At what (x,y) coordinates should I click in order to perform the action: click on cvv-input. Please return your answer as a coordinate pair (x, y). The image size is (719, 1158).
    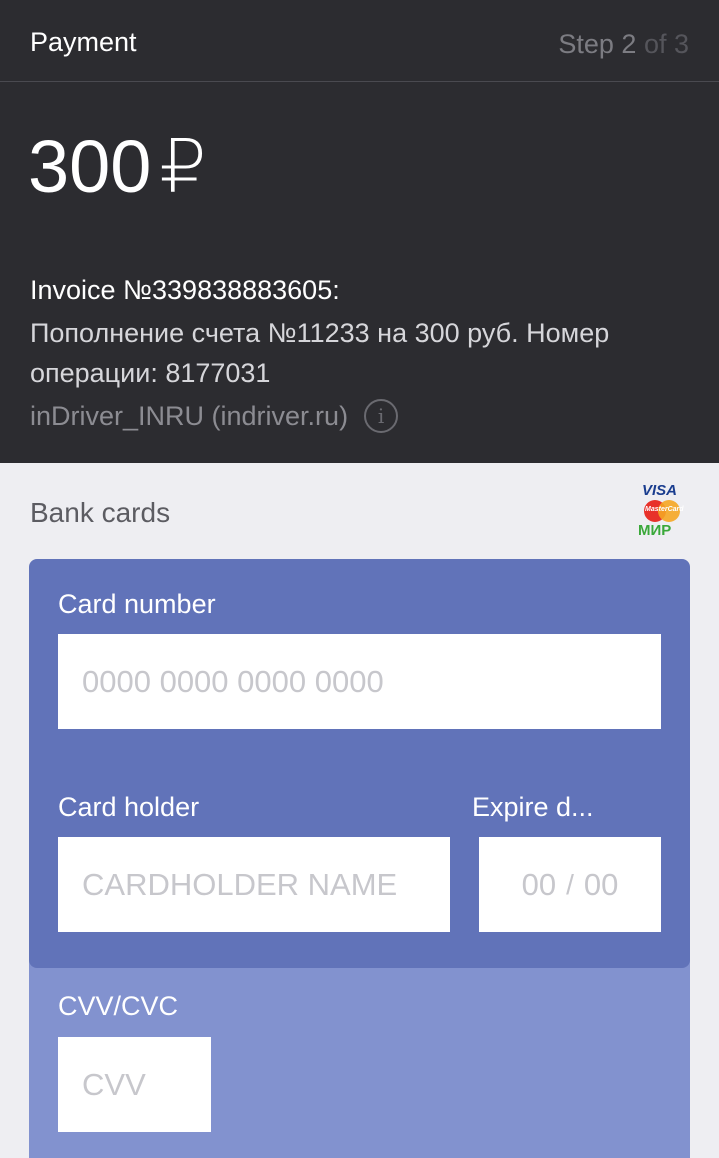
    Looking at the image, I should click on (134, 1084).